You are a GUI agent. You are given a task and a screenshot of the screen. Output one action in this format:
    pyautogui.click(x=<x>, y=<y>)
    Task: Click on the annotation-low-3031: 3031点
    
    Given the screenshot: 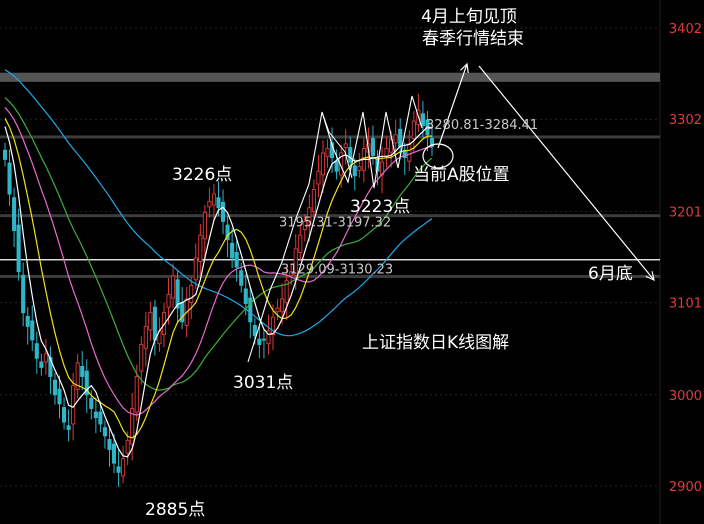 What is the action you would take?
    pyautogui.click(x=263, y=383)
    